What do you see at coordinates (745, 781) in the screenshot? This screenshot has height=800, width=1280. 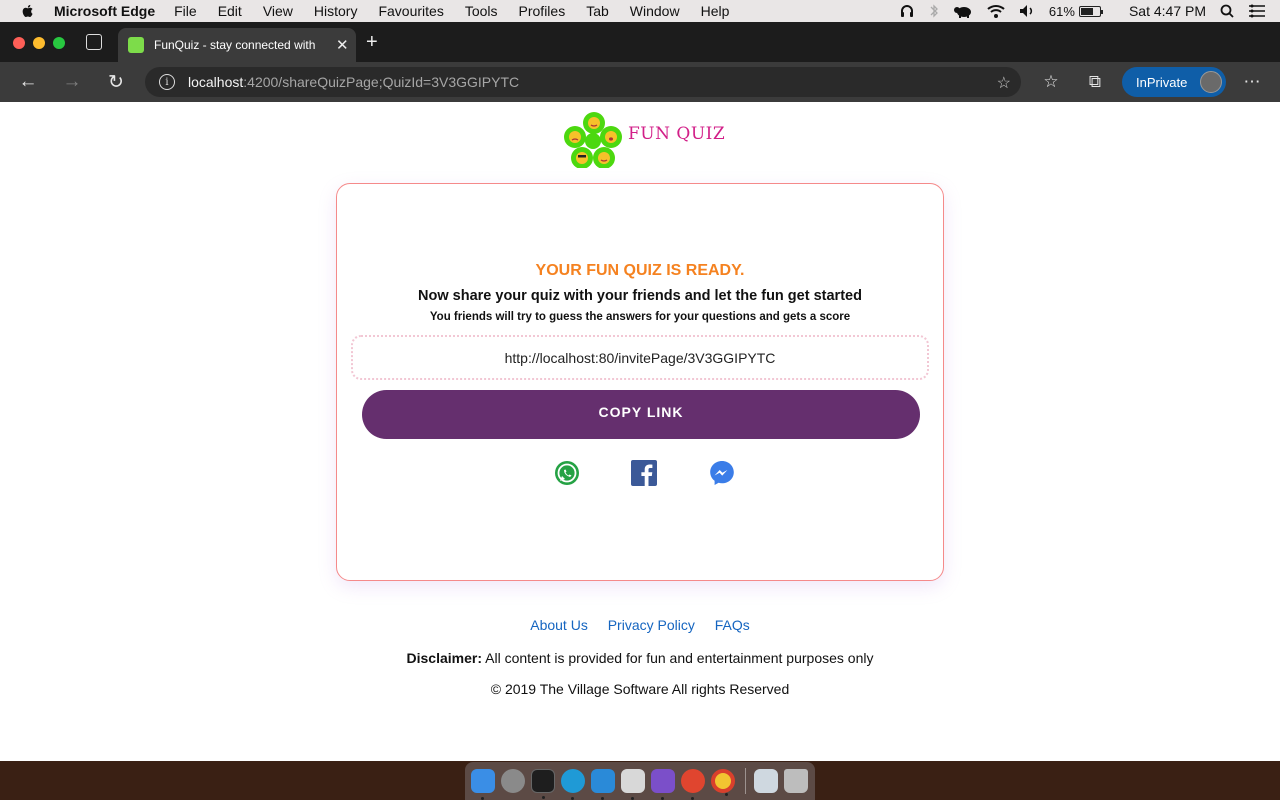 I see `dock-separator` at bounding box center [745, 781].